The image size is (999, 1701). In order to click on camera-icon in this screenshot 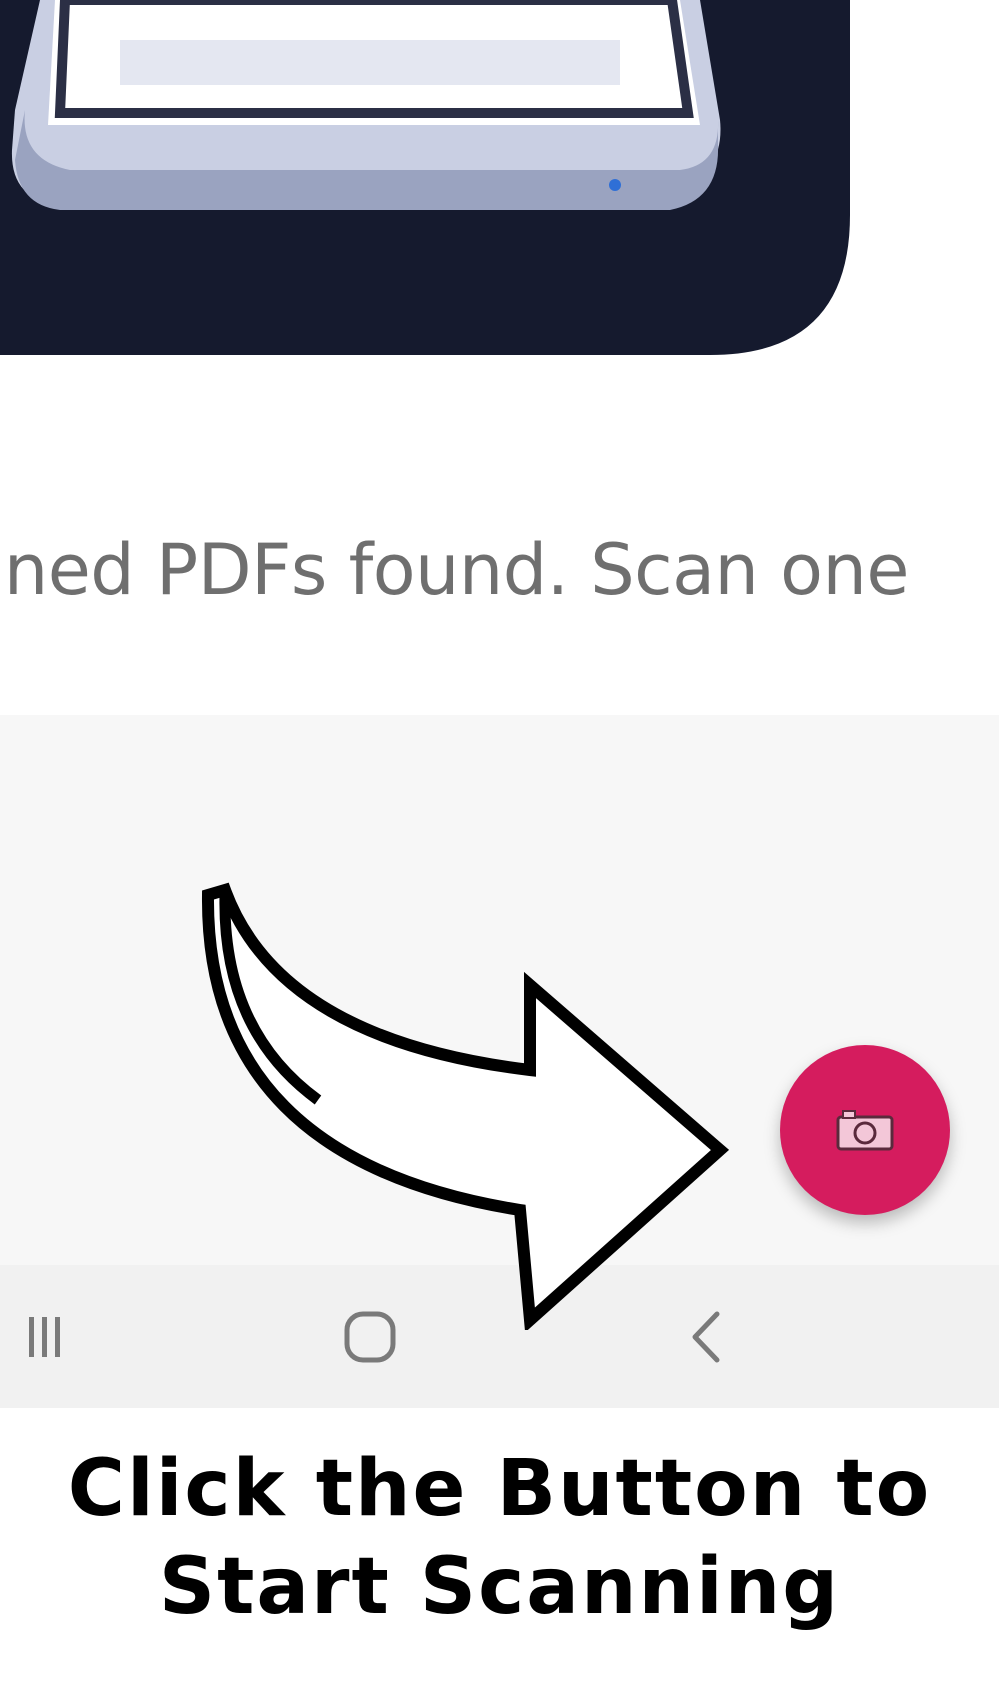, I will do `click(865, 1130)`.